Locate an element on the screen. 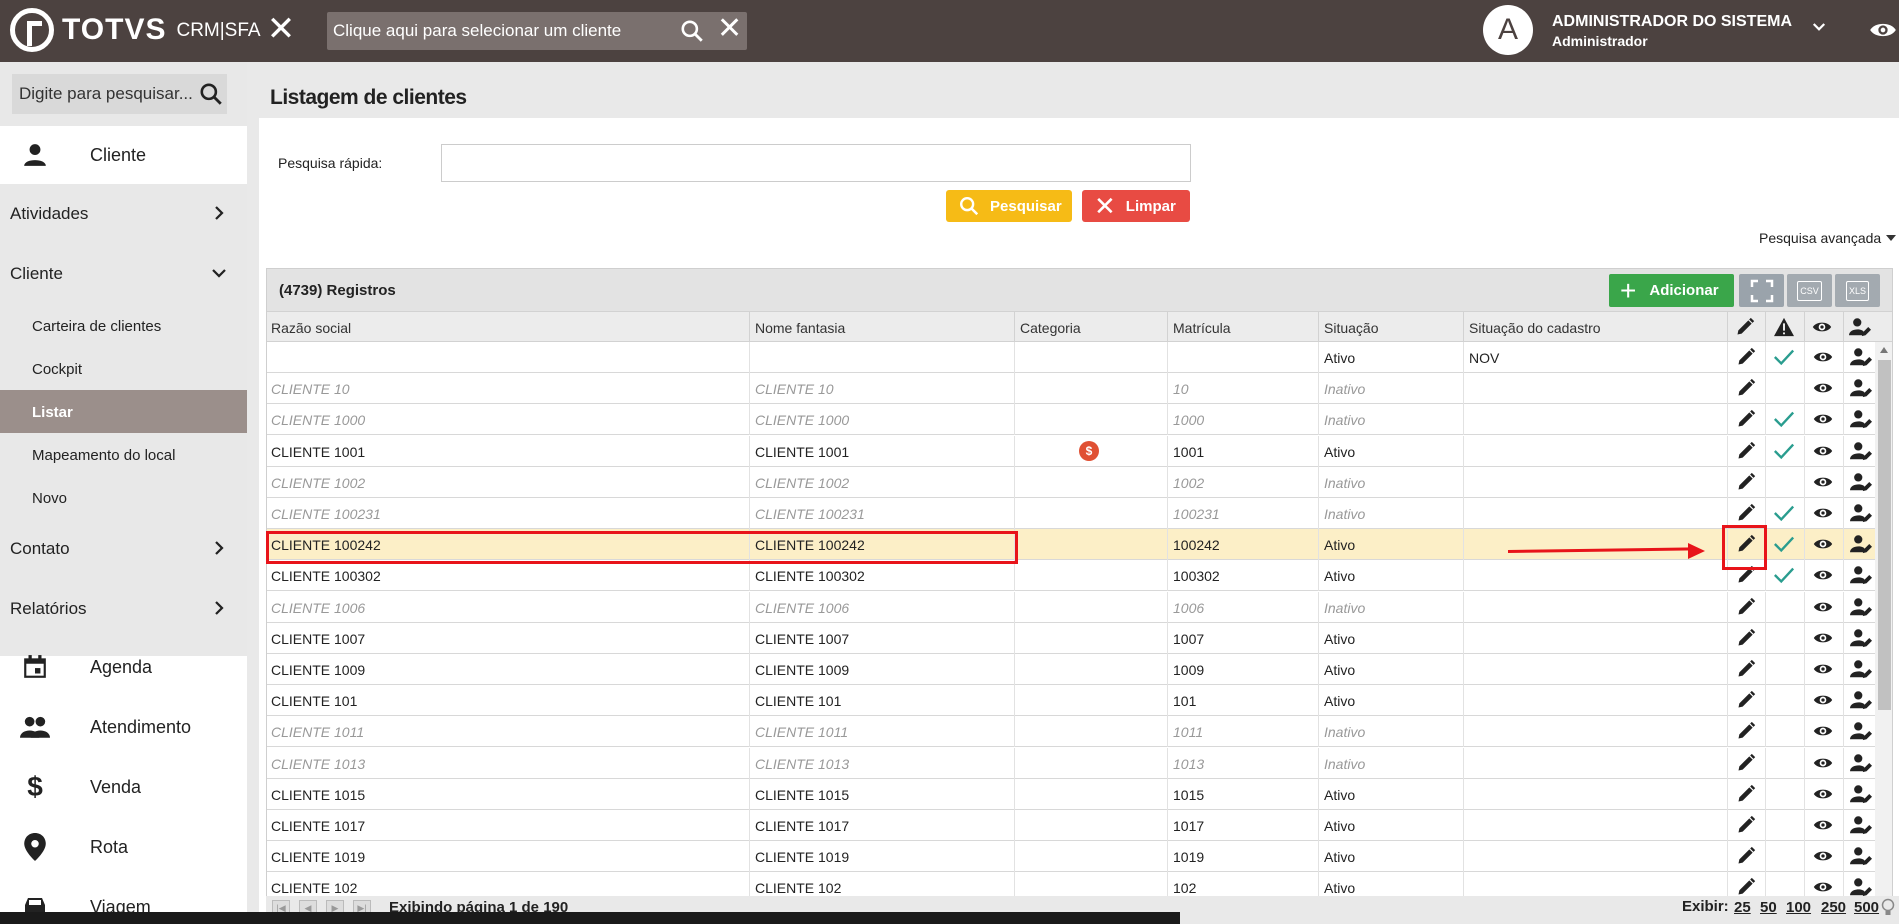  page-size-500: 500 is located at coordinates (1866, 907).